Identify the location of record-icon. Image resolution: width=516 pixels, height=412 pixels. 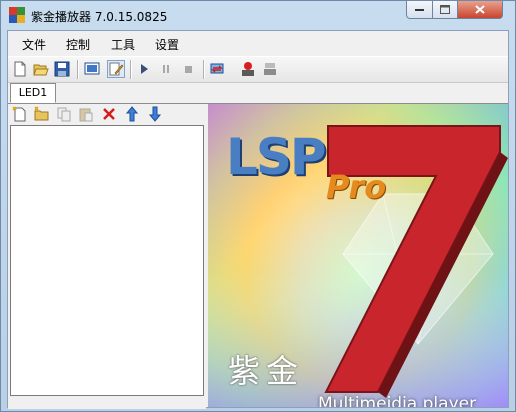
(248, 69).